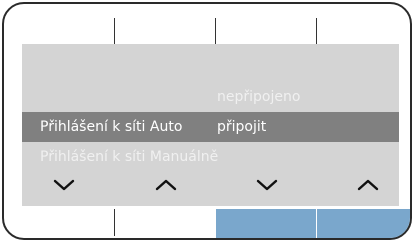  Describe the element at coordinates (363, 223) in the screenshot. I see `softkey-active-right` at that location.